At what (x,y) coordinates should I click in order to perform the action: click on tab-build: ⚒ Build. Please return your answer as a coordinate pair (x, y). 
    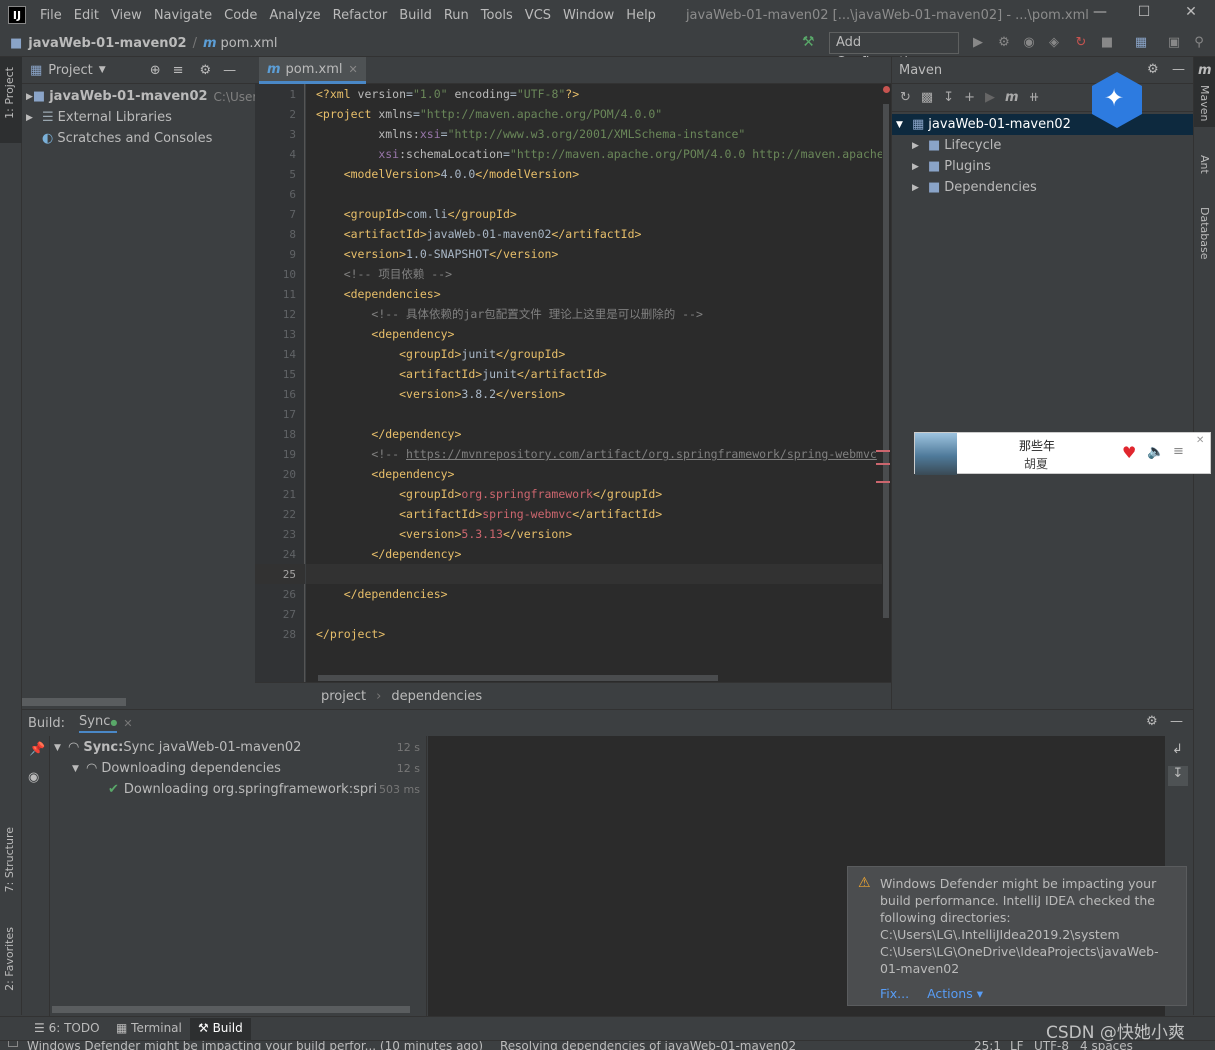
    Looking at the image, I should click on (220, 1029).